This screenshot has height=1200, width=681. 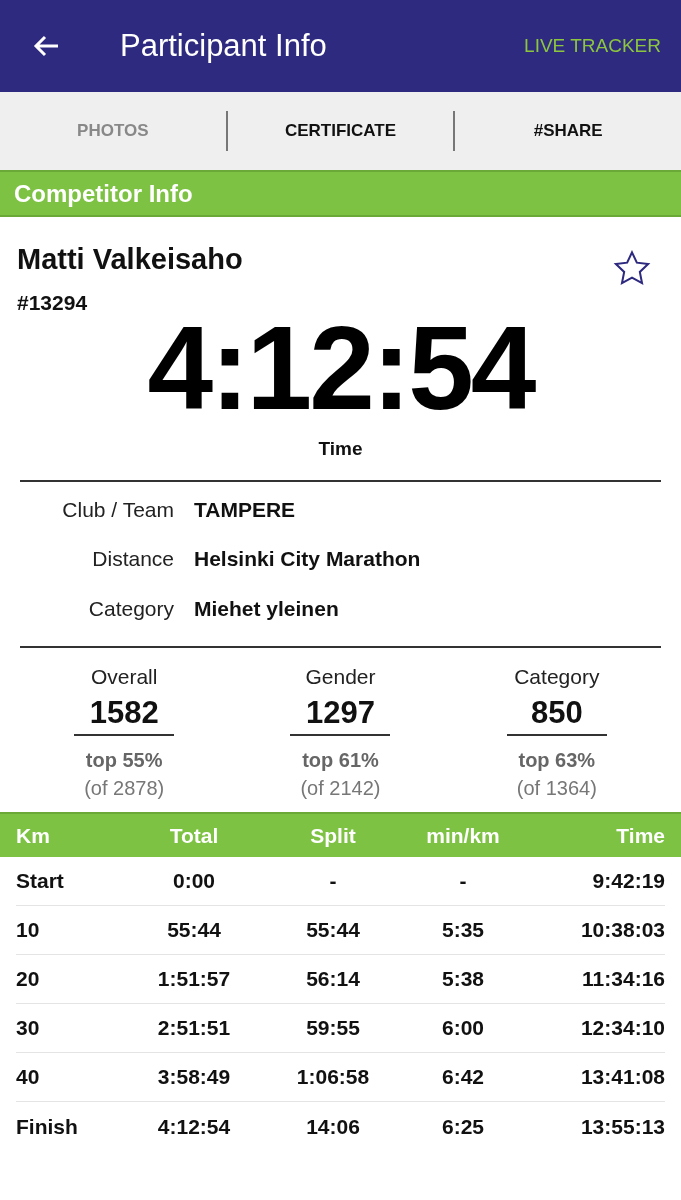 What do you see at coordinates (622, 1077) in the screenshot?
I see `table-cell-text: 13:41:08` at bounding box center [622, 1077].